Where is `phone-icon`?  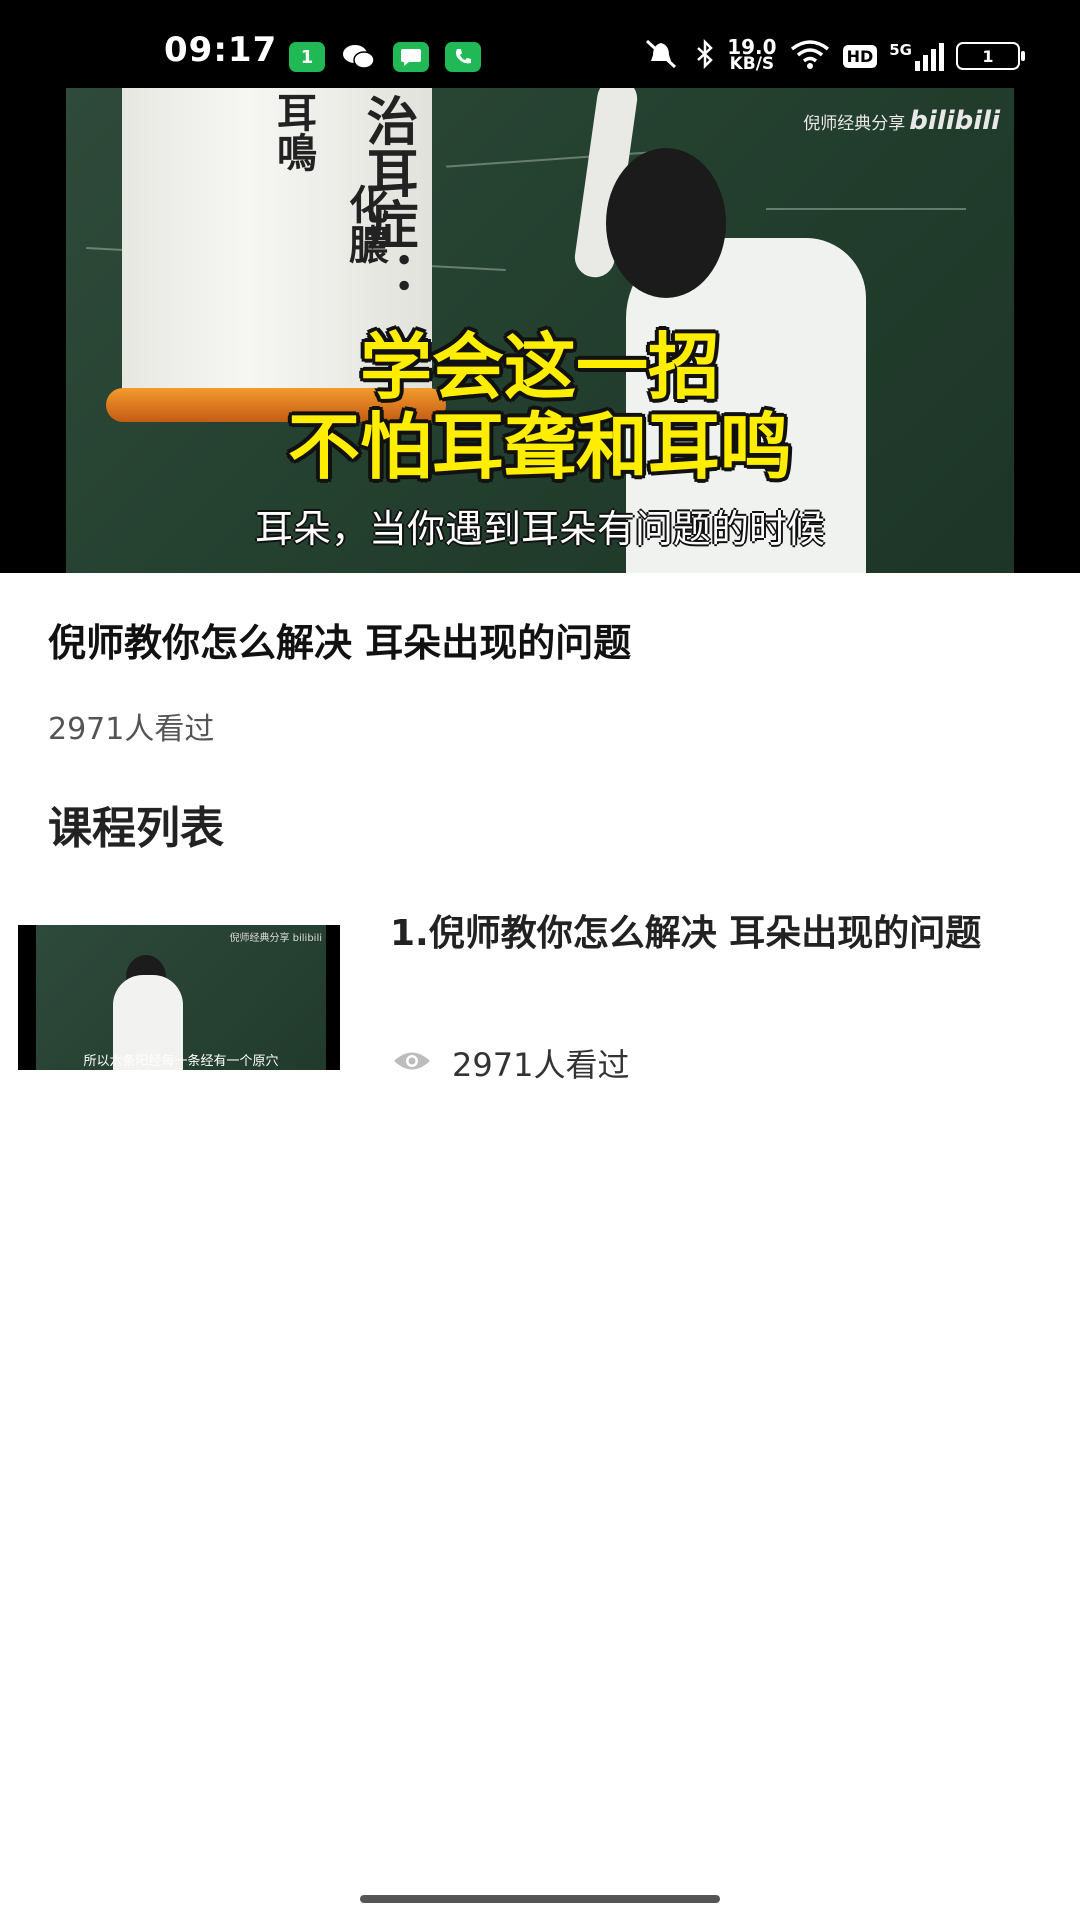
phone-icon is located at coordinates (463, 57).